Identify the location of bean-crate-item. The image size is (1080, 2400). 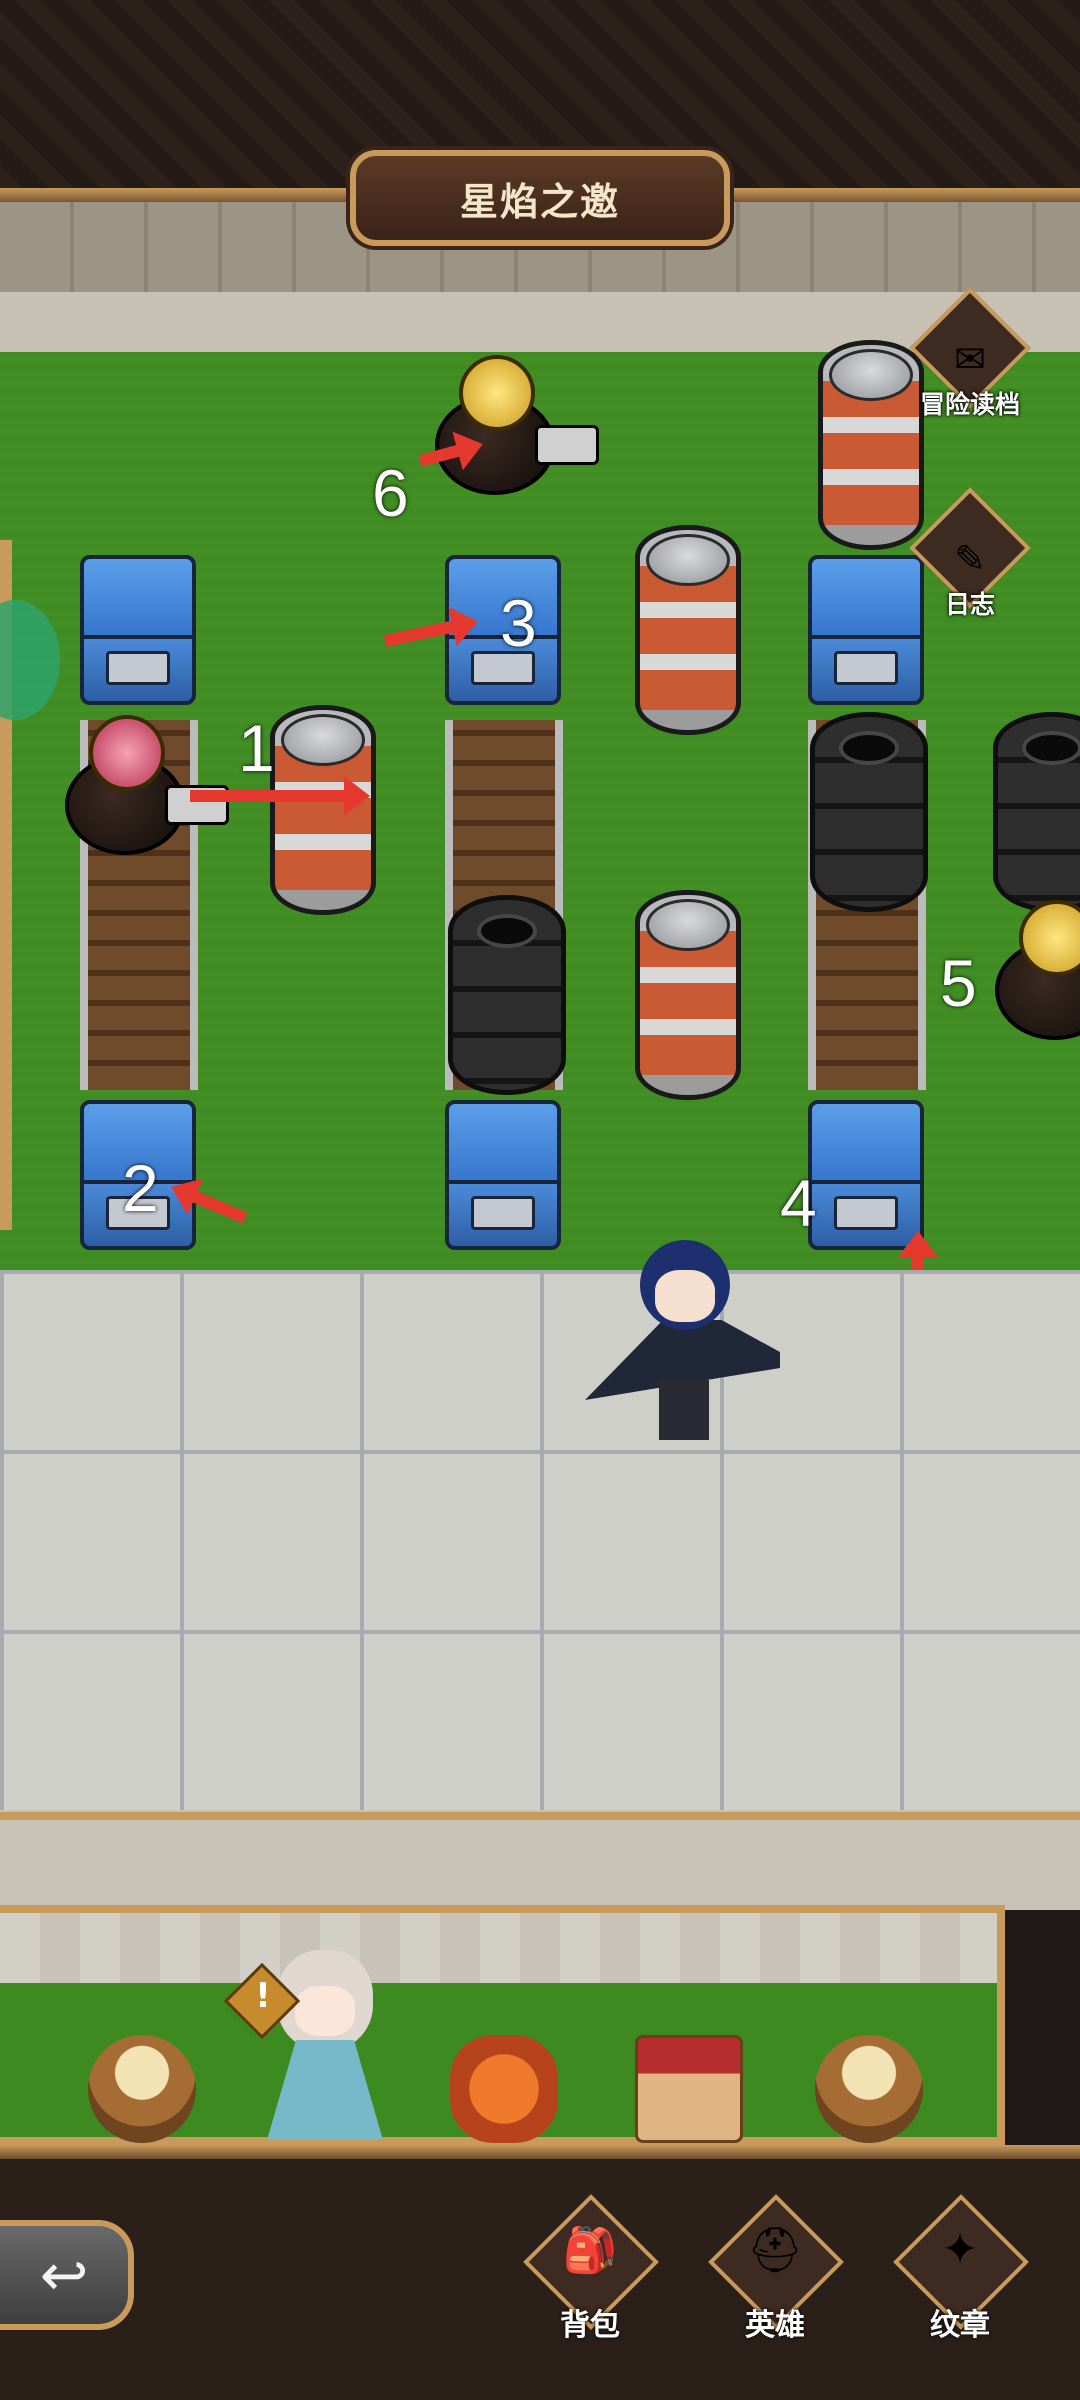
(689, 2089).